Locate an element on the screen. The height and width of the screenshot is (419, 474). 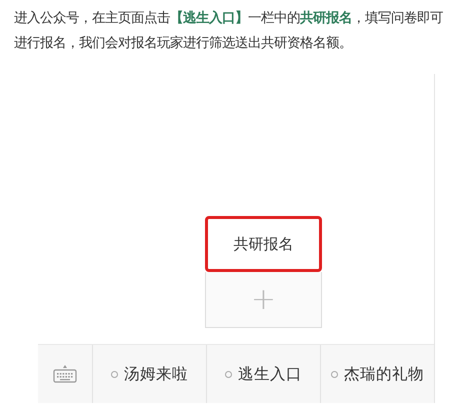
keyboard-icon is located at coordinates (65, 374).